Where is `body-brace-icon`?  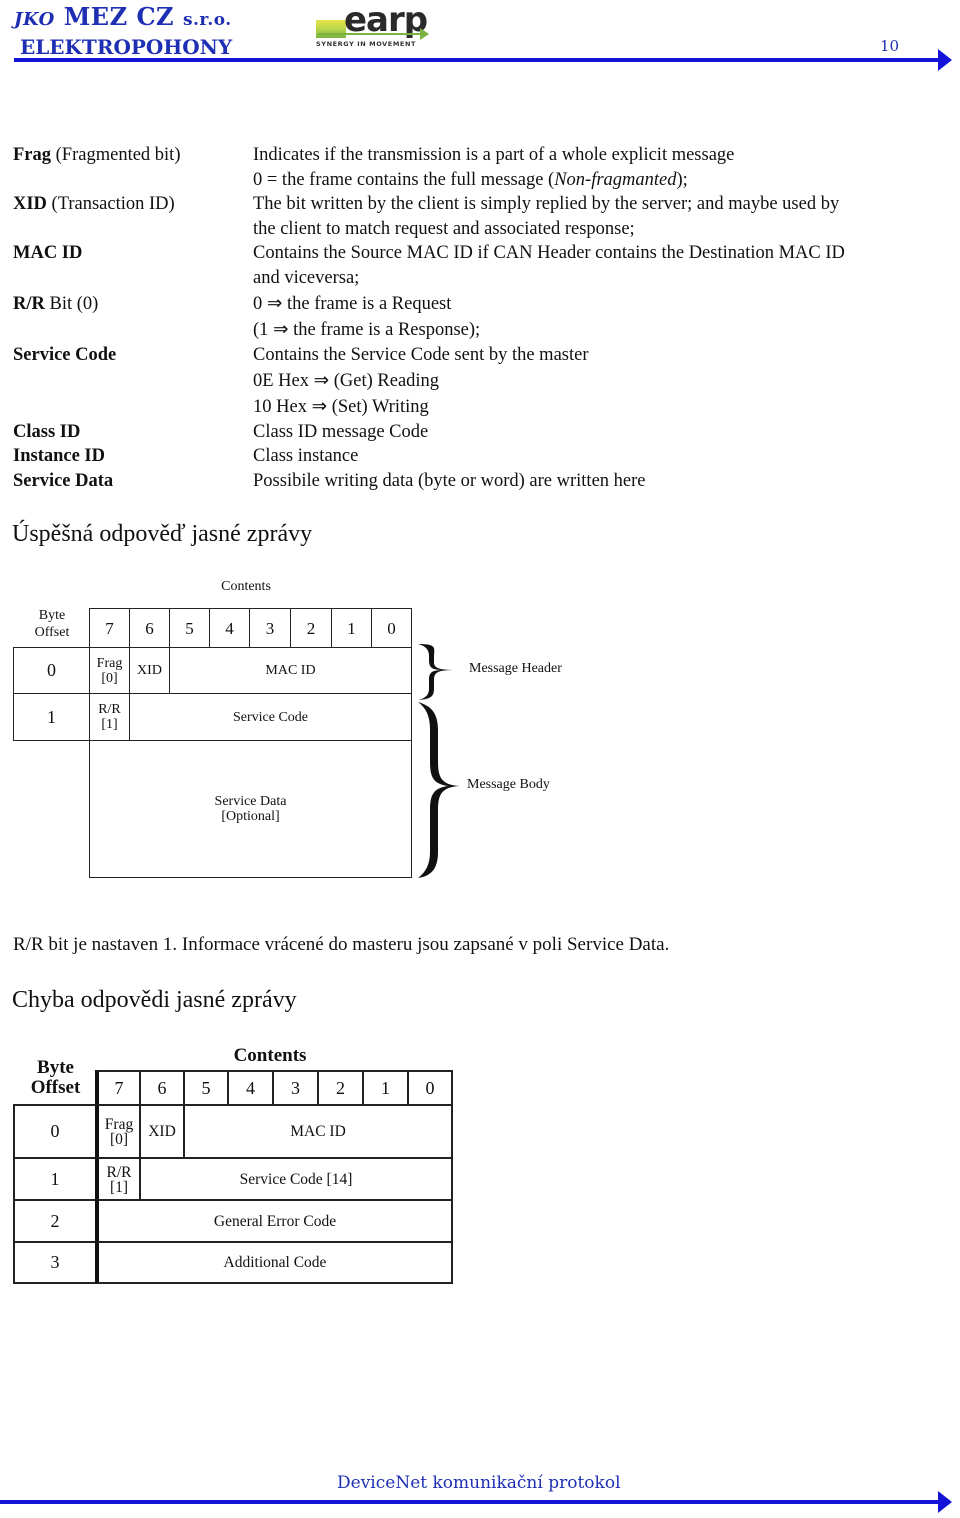 body-brace-icon is located at coordinates (439, 790).